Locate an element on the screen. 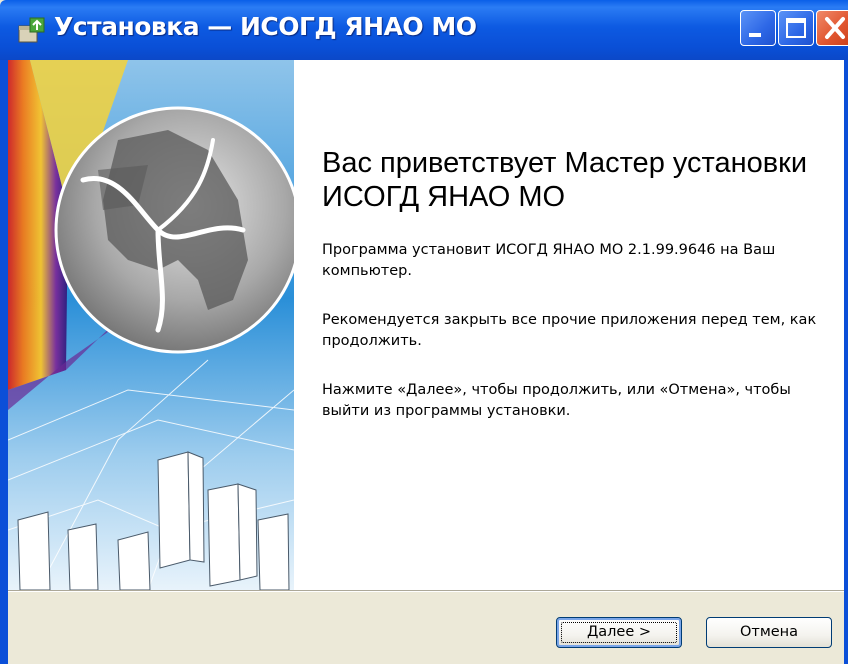 The width and height of the screenshot is (848, 664). window-frame-right is located at coordinates (846, 362).